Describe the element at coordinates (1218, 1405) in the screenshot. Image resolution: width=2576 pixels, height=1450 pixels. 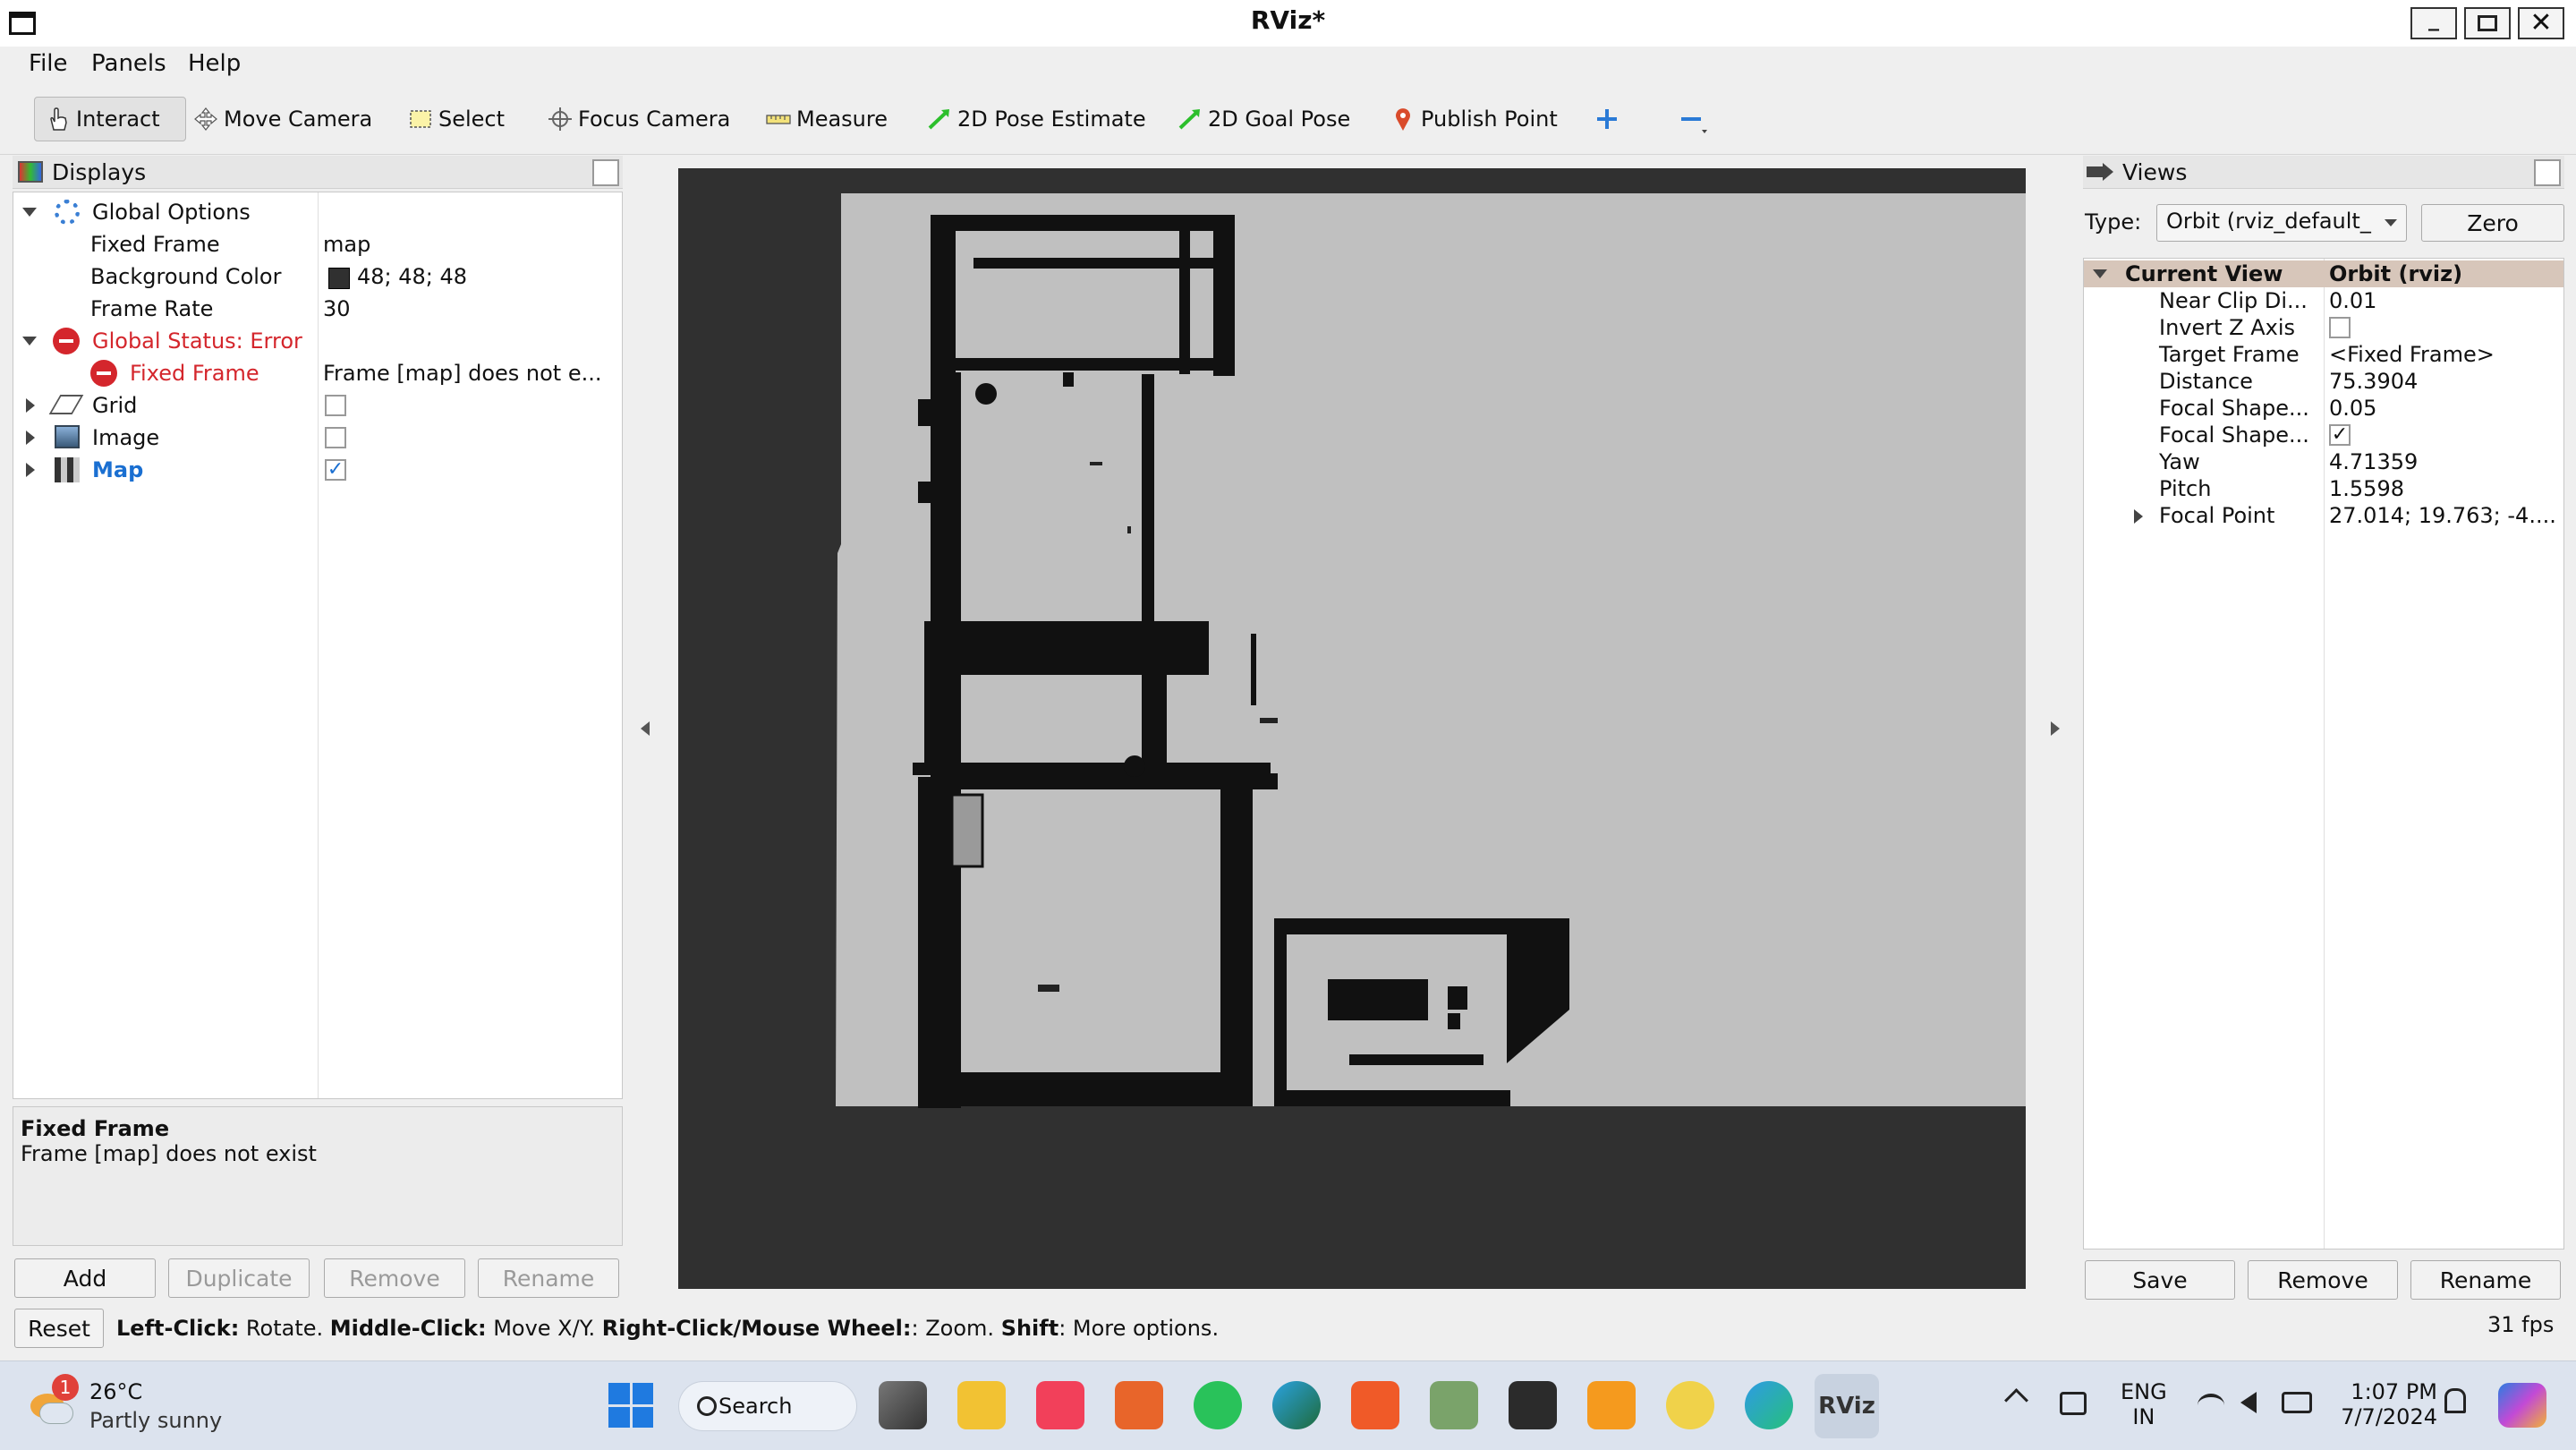
I see `whatsapp-icon` at that location.